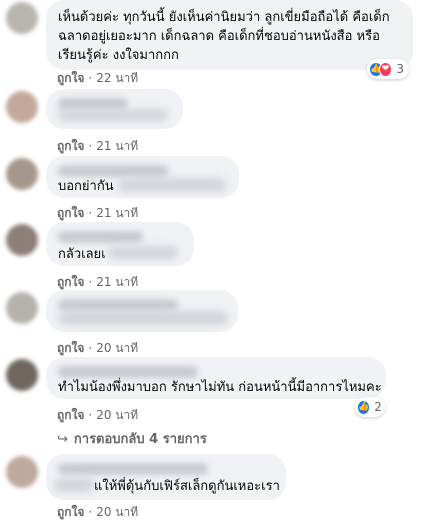  Describe the element at coordinates (117, 78) in the screenshot. I see `timestamp: 22 นาที` at that location.